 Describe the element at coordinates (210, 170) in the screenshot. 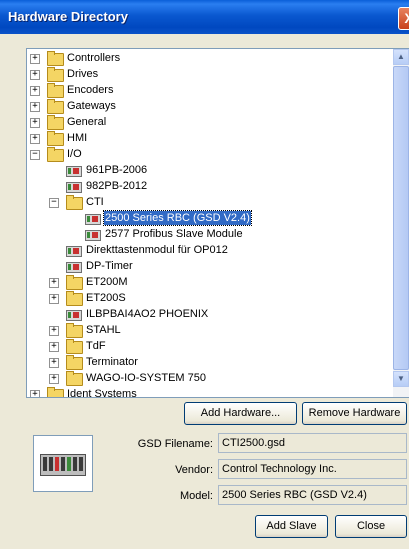

I see `tree-node: 961PB-2006` at that location.